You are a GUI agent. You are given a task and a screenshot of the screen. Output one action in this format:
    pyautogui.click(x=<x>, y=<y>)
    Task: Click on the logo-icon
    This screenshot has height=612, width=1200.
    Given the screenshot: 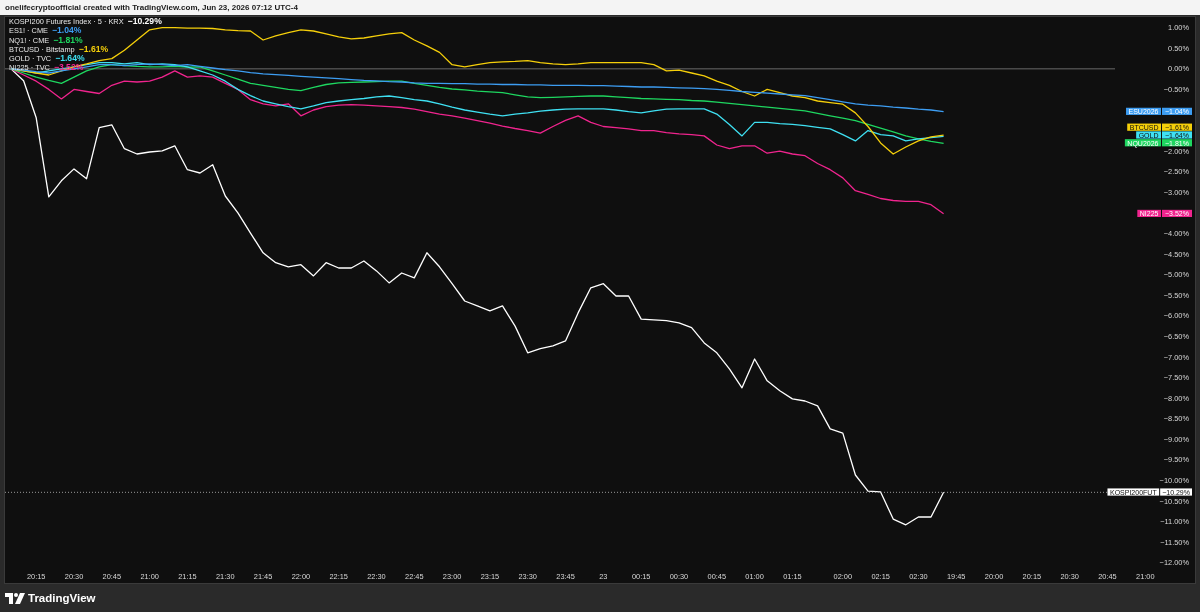 What is the action you would take?
    pyautogui.click(x=15, y=598)
    